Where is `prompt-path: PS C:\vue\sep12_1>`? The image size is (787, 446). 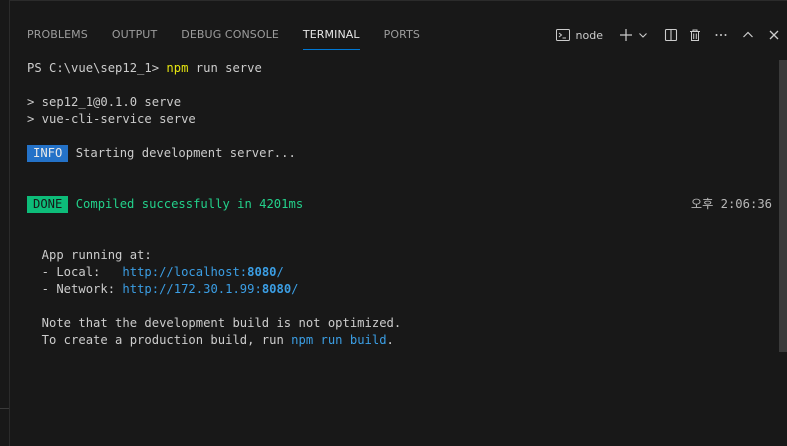
prompt-path: PS C:\vue\sep12_1> is located at coordinates (97, 68).